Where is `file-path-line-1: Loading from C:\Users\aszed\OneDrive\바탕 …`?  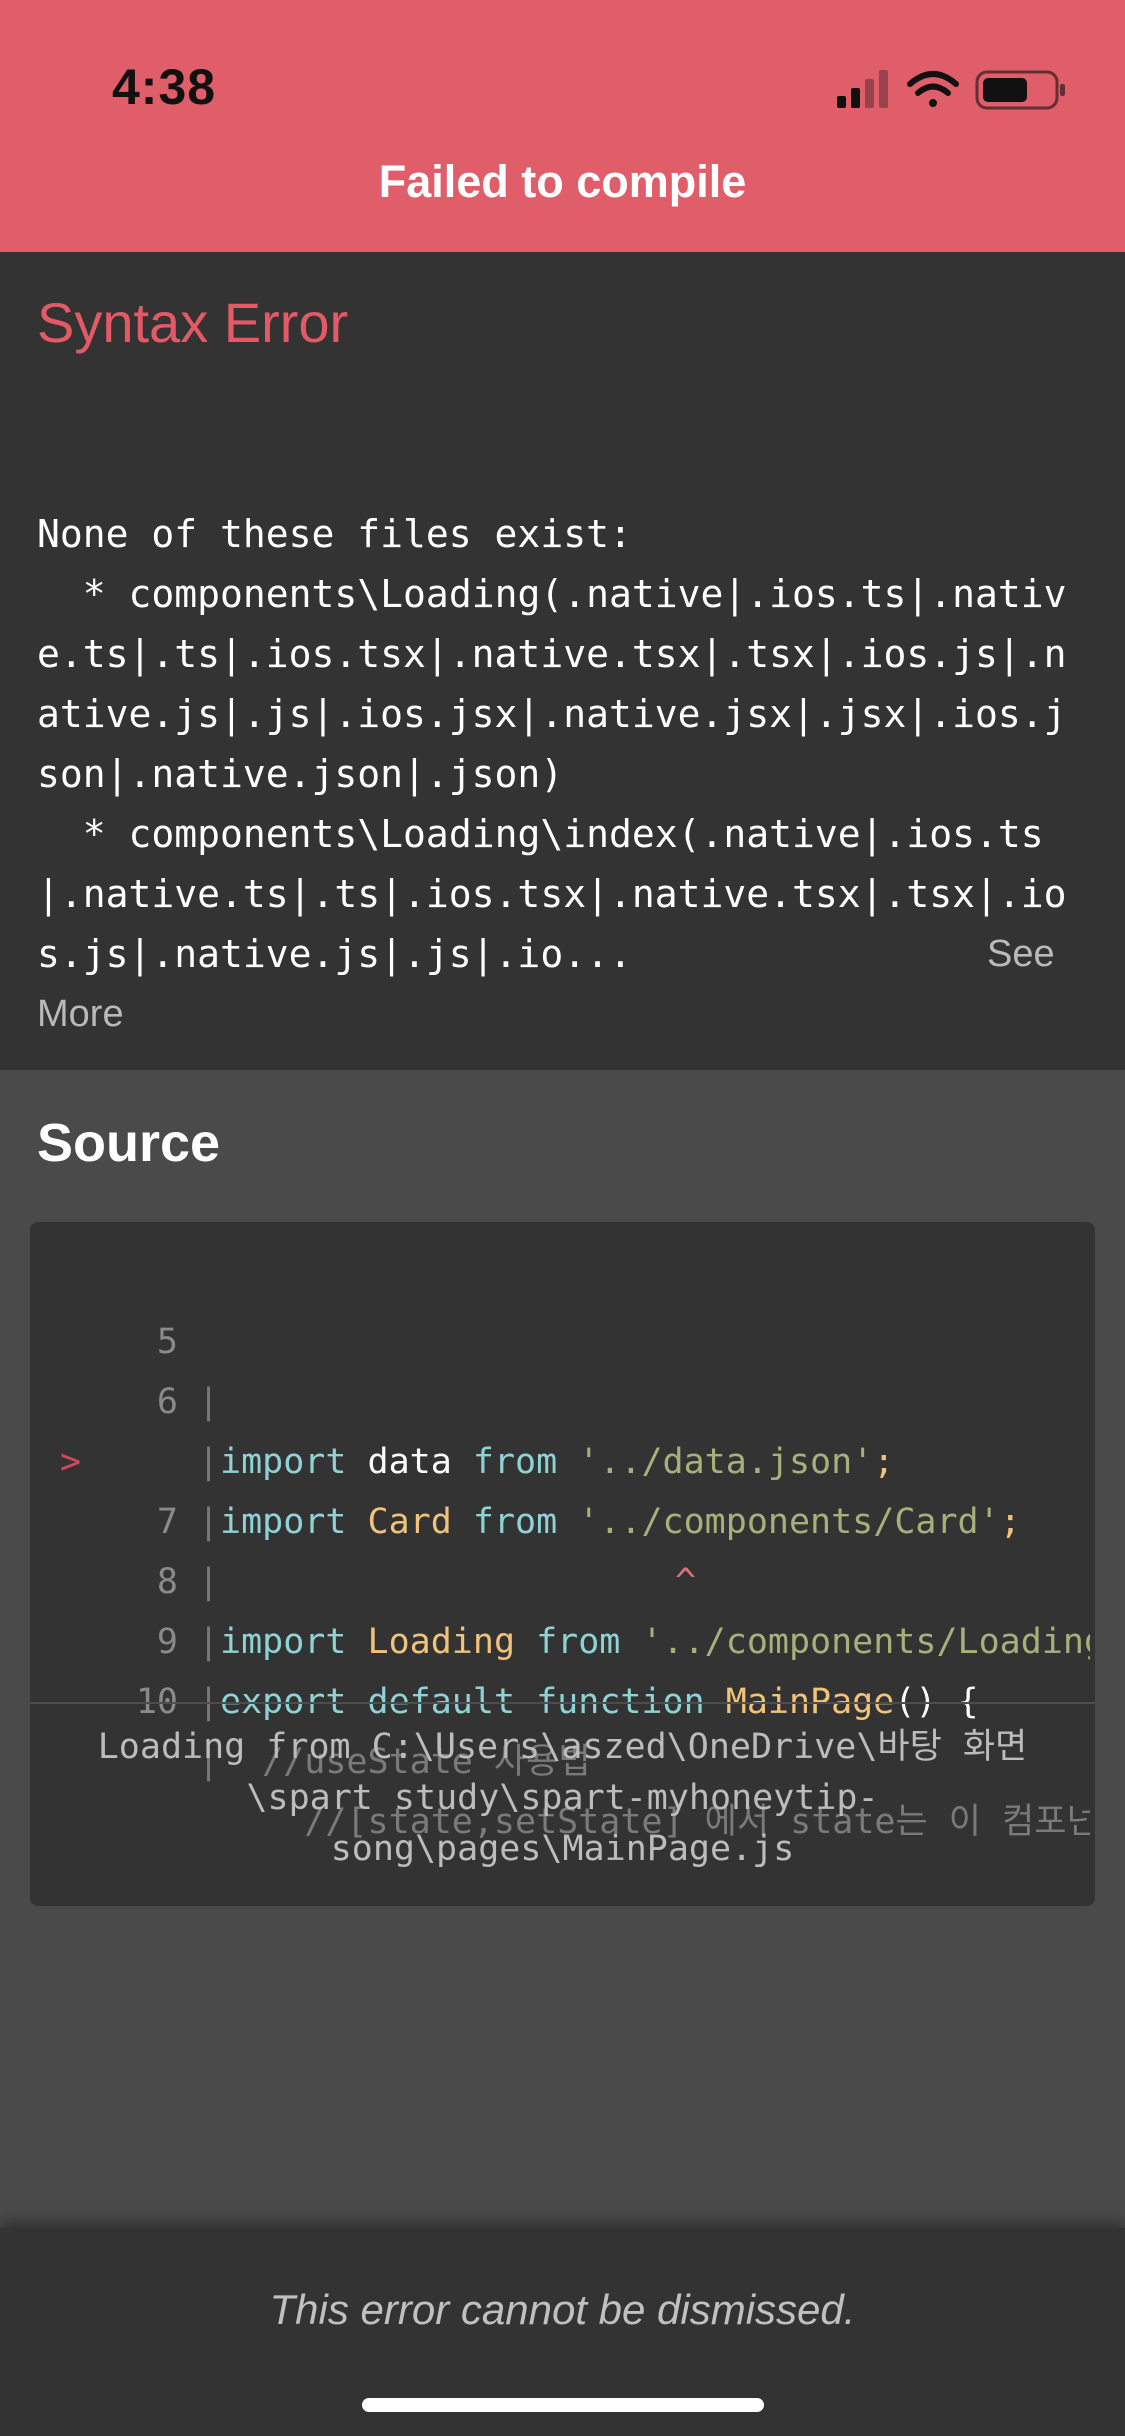
file-path-line-1: Loading from C:\Users\aszed\OneDrive\바탕 … is located at coordinates (562, 1747).